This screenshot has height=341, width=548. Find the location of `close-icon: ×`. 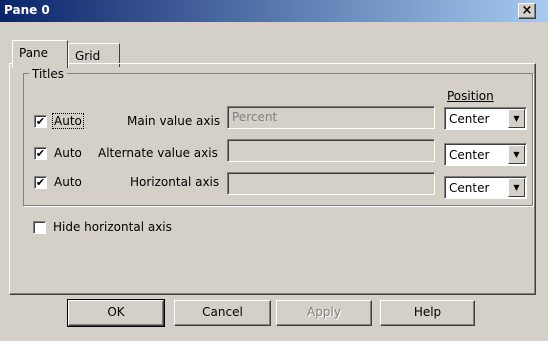

close-icon: × is located at coordinates (527, 10).